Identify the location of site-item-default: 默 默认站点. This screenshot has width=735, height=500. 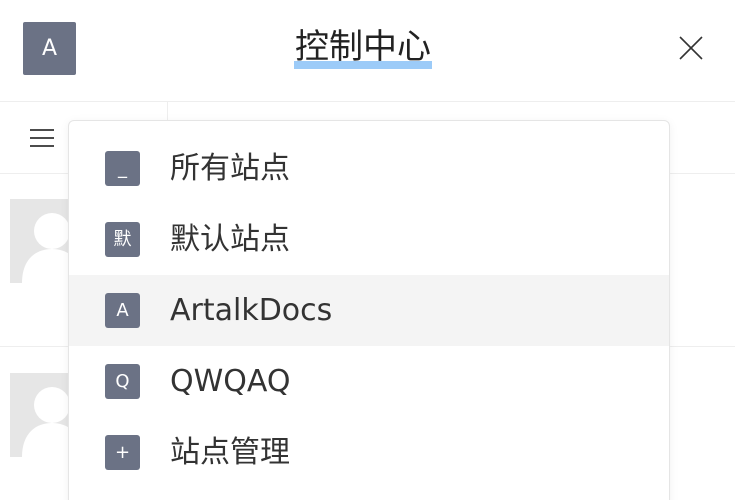
(369, 239).